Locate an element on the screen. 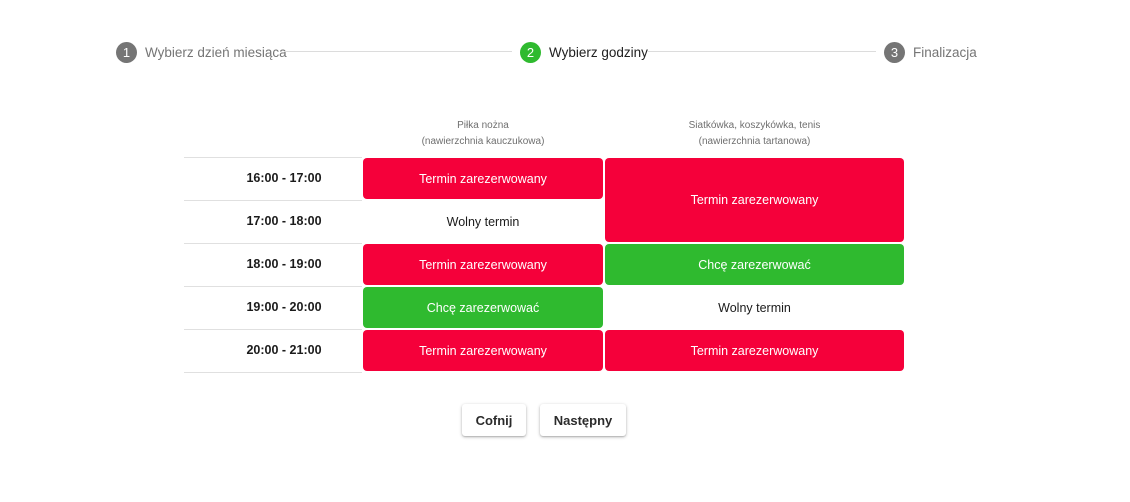 This screenshot has height=502, width=1130. time-slot-label: 19:00 - 20:00 is located at coordinates (284, 307).